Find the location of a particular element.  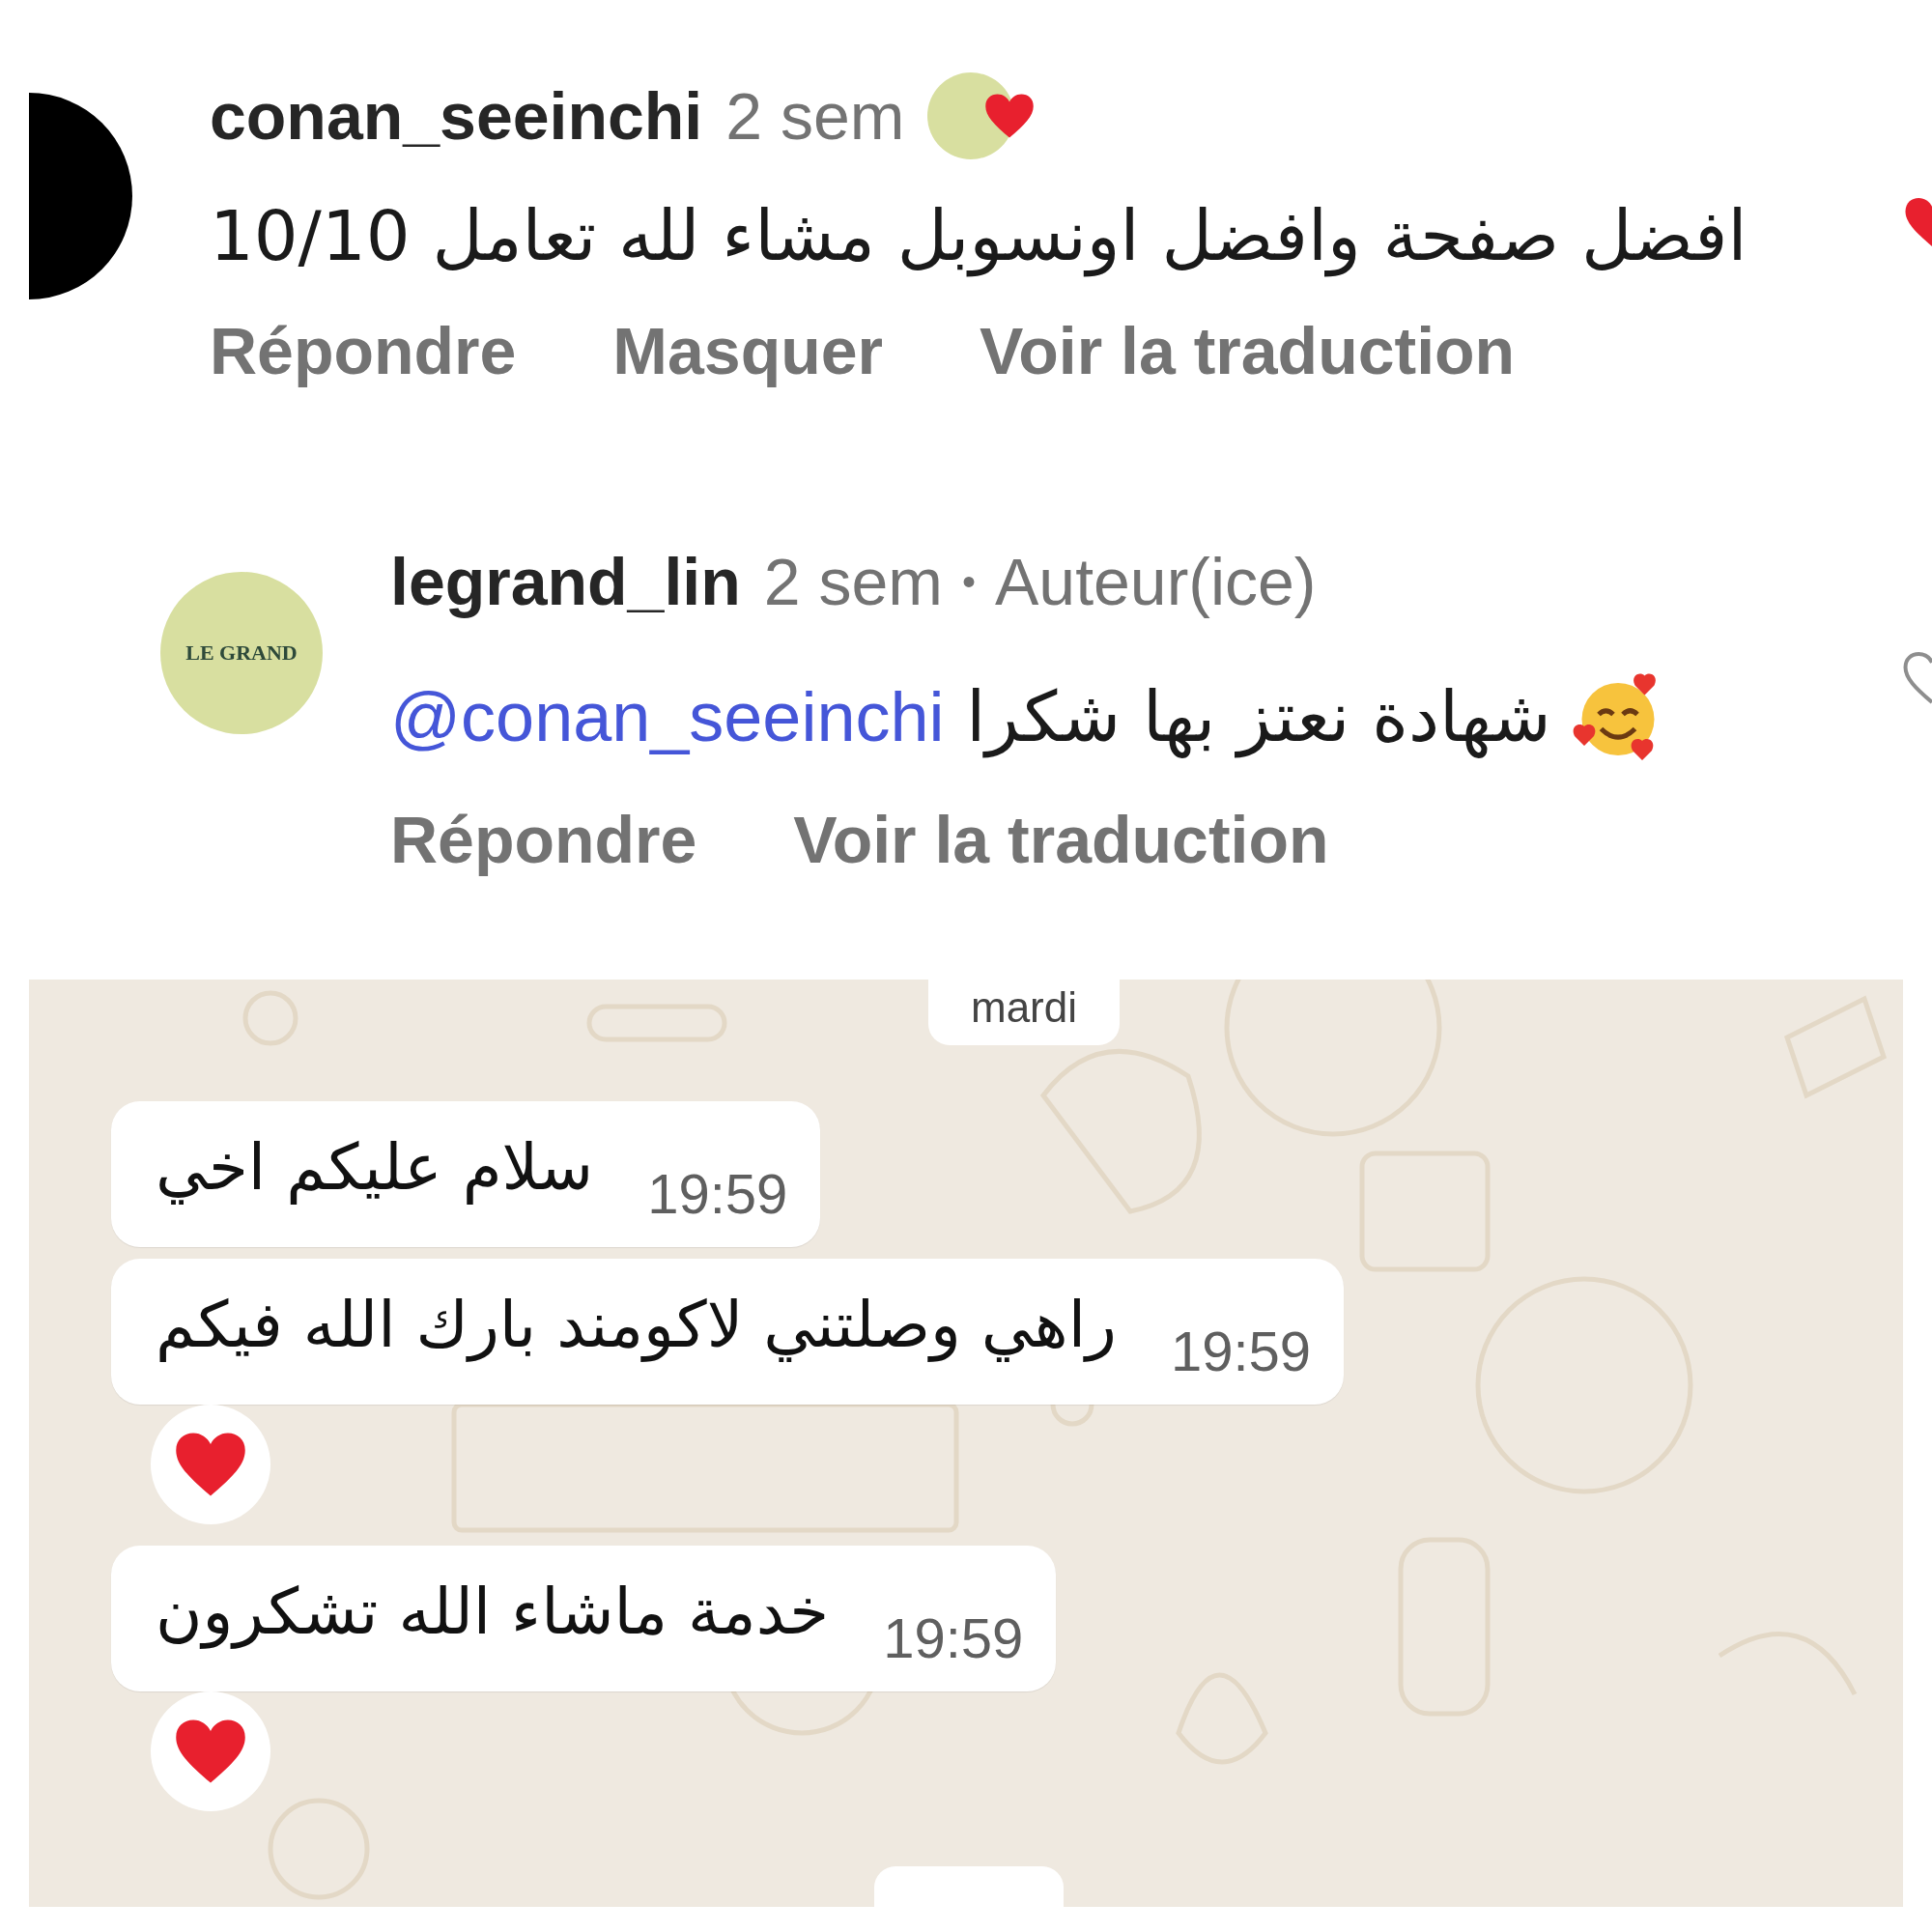

avatar-logo-text: LE GRAND is located at coordinates (241, 653).